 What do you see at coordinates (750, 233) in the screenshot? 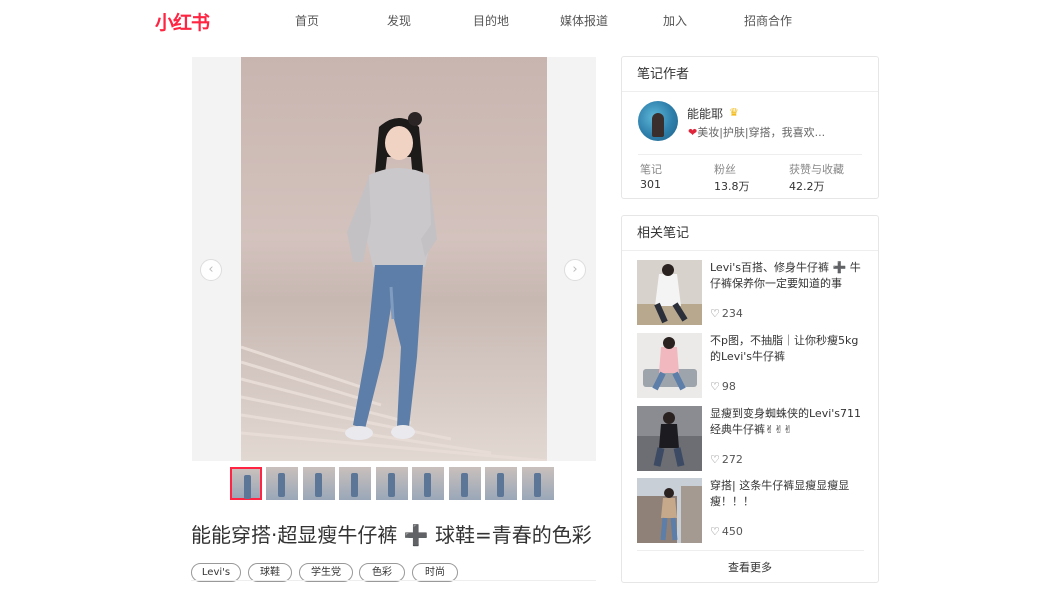
I see `related-notes-heading: 相关笔记` at bounding box center [750, 233].